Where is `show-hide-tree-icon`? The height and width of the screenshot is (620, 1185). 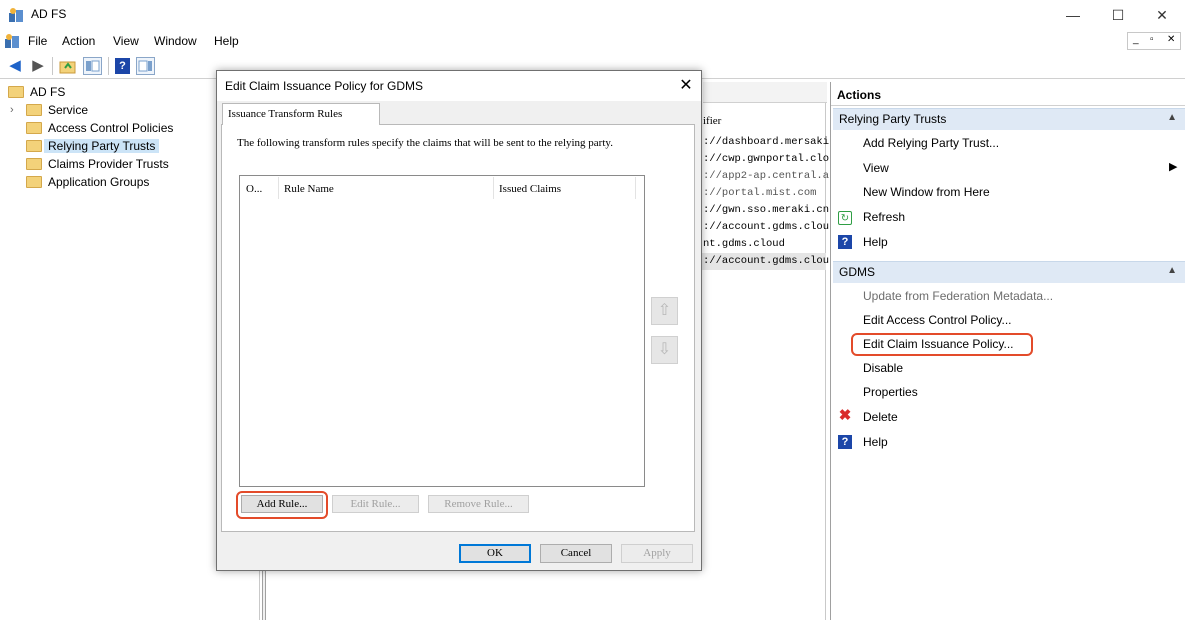
show-hide-tree-icon is located at coordinates (92, 66).